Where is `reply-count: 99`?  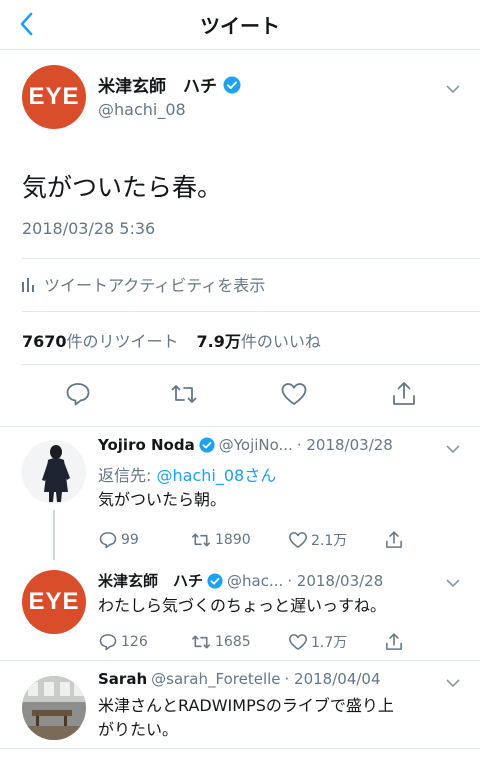 reply-count: 99 is located at coordinates (130, 540).